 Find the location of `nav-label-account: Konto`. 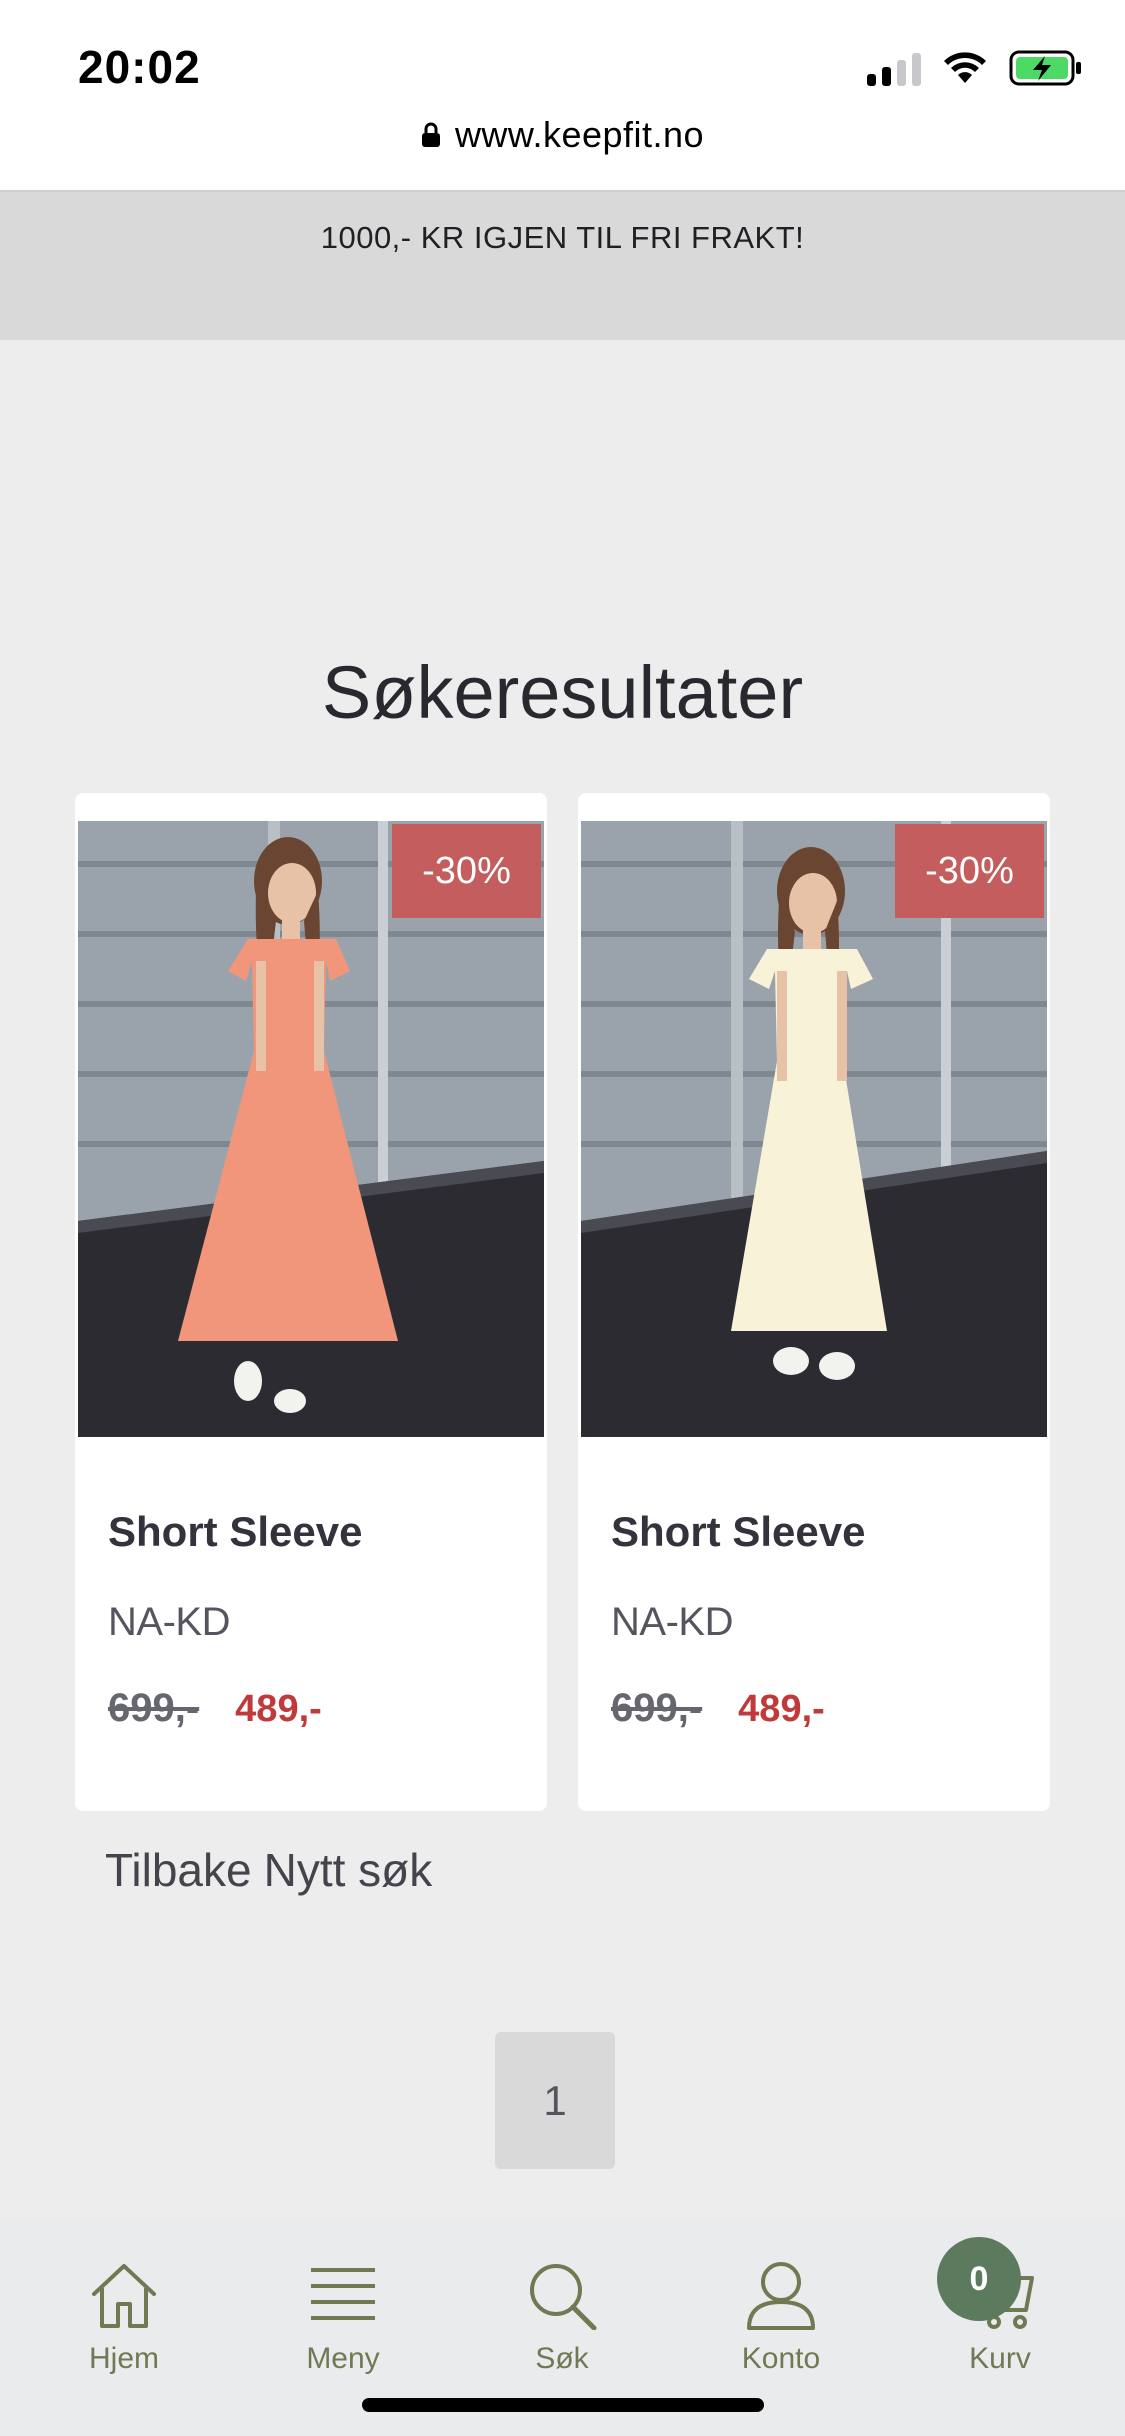

nav-label-account: Konto is located at coordinates (781, 2358).